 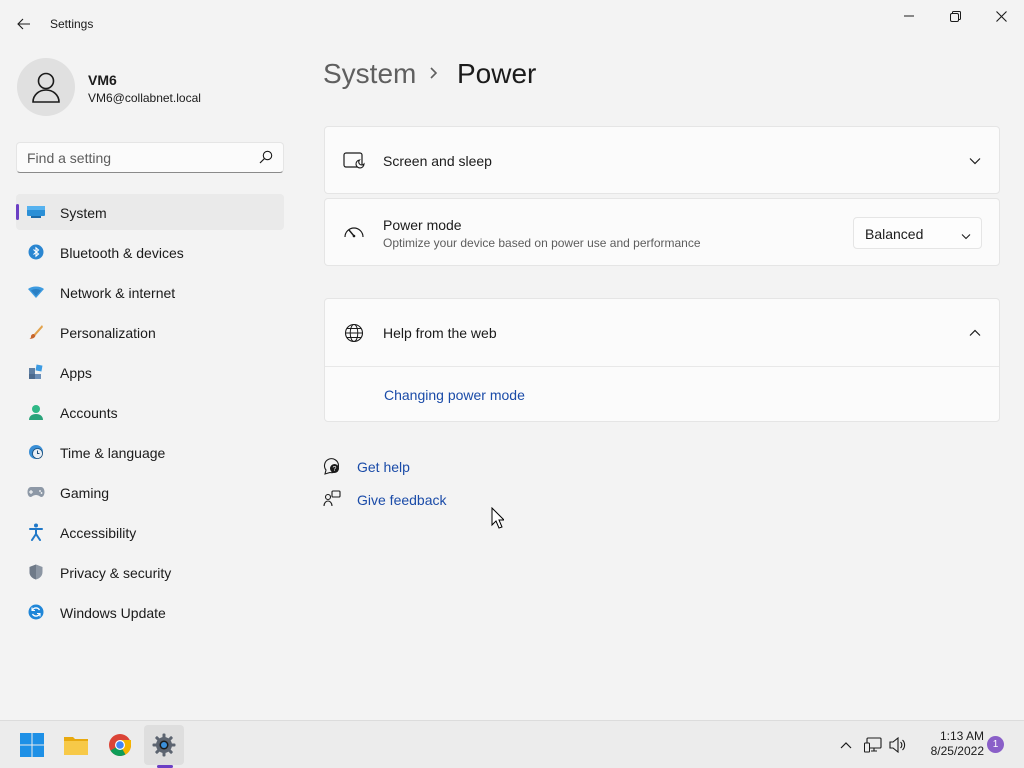 I want to click on clock-time: 1:13 AM, so click(x=961, y=736).